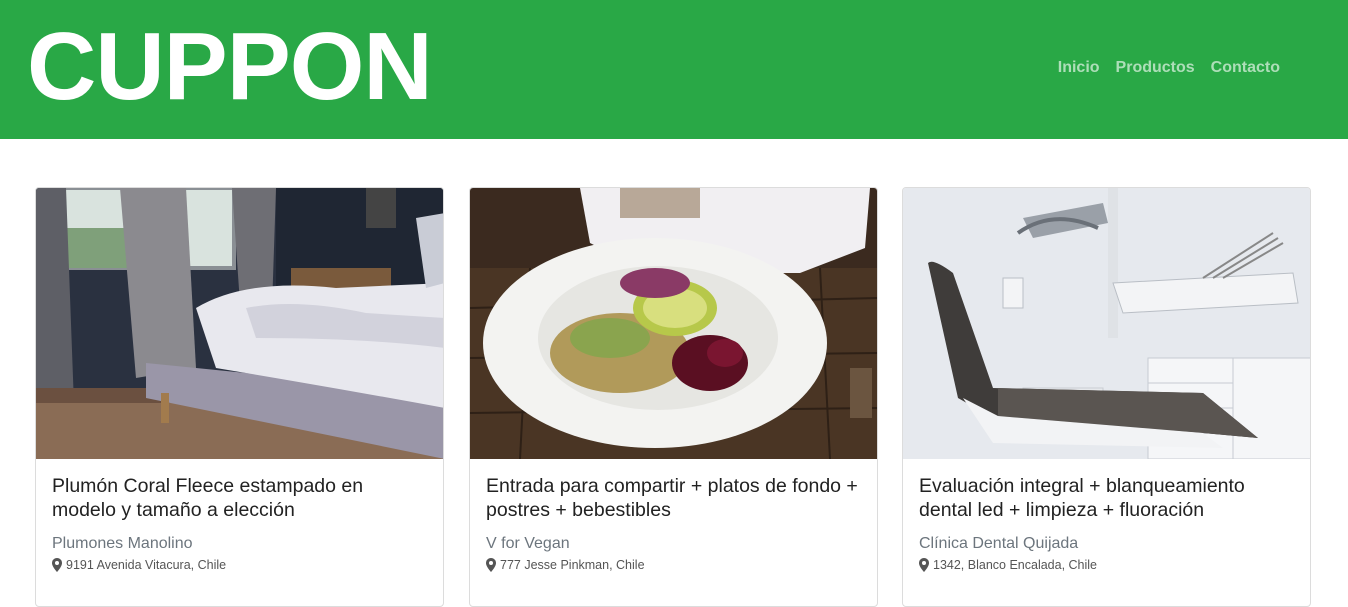 This screenshot has height=607, width=1348. I want to click on card-location: 9191 Avenida Vitacura, Chile, so click(139, 565).